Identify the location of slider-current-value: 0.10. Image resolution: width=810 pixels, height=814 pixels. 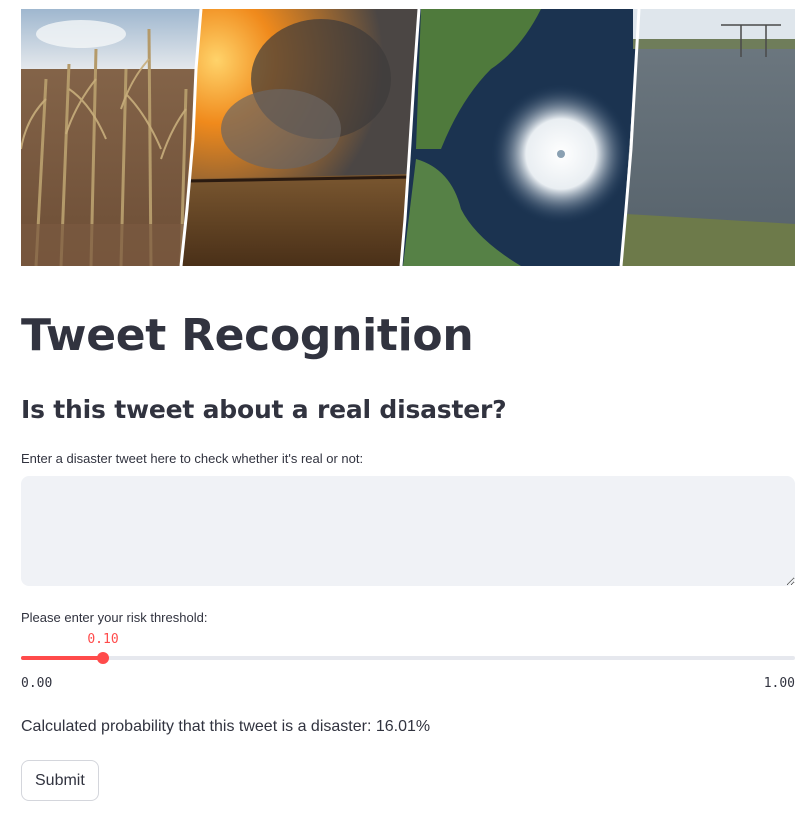
(103, 639).